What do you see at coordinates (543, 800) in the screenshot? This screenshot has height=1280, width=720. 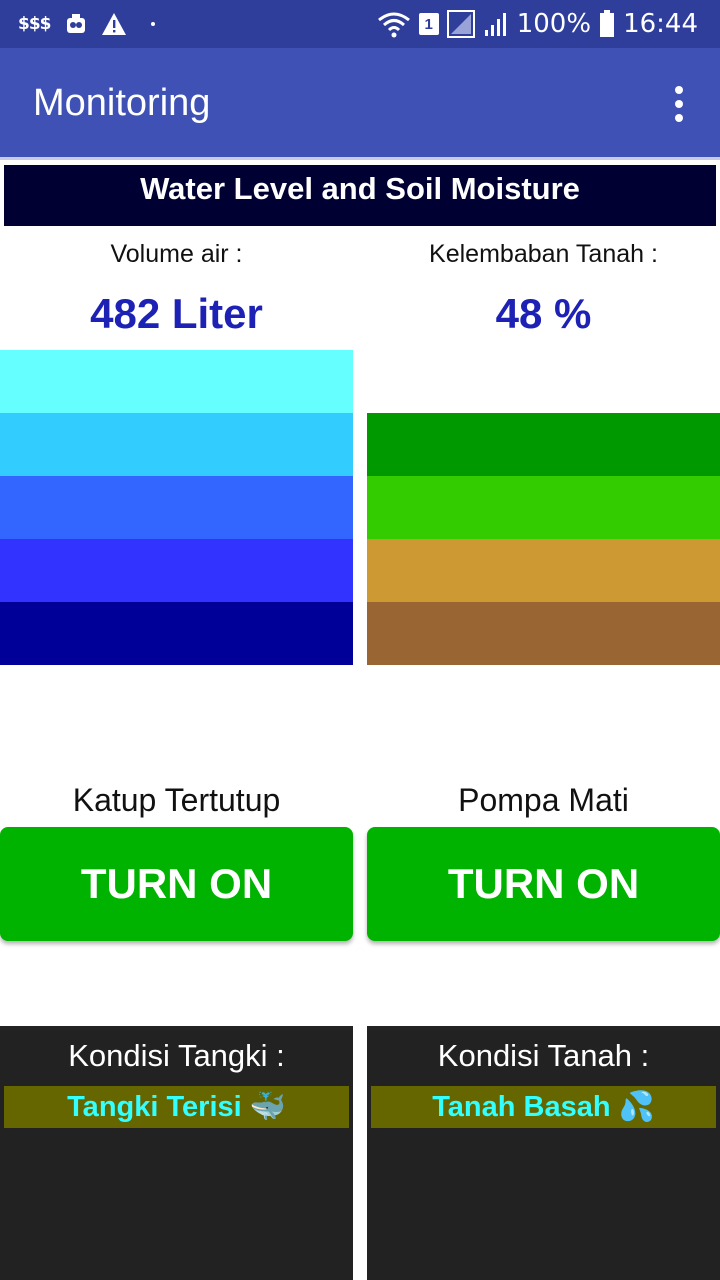 I see `pump-status: Pompa Mati` at bounding box center [543, 800].